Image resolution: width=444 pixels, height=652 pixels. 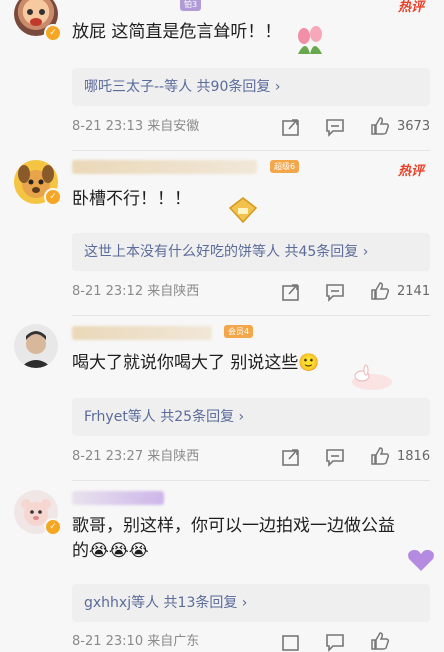 I want to click on location: 来自广东, so click(x=173, y=641).